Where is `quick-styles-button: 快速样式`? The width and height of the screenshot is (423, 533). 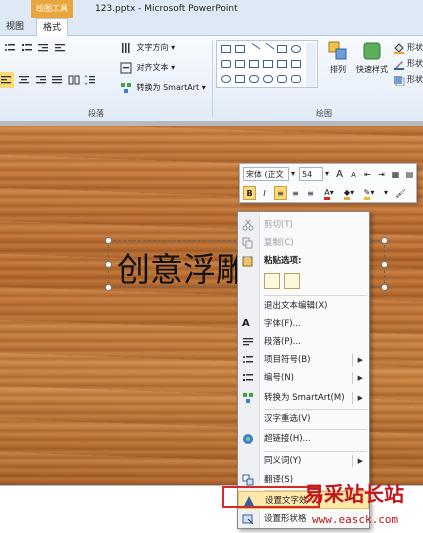 quick-styles-button: 快速样式 is located at coordinates (372, 57).